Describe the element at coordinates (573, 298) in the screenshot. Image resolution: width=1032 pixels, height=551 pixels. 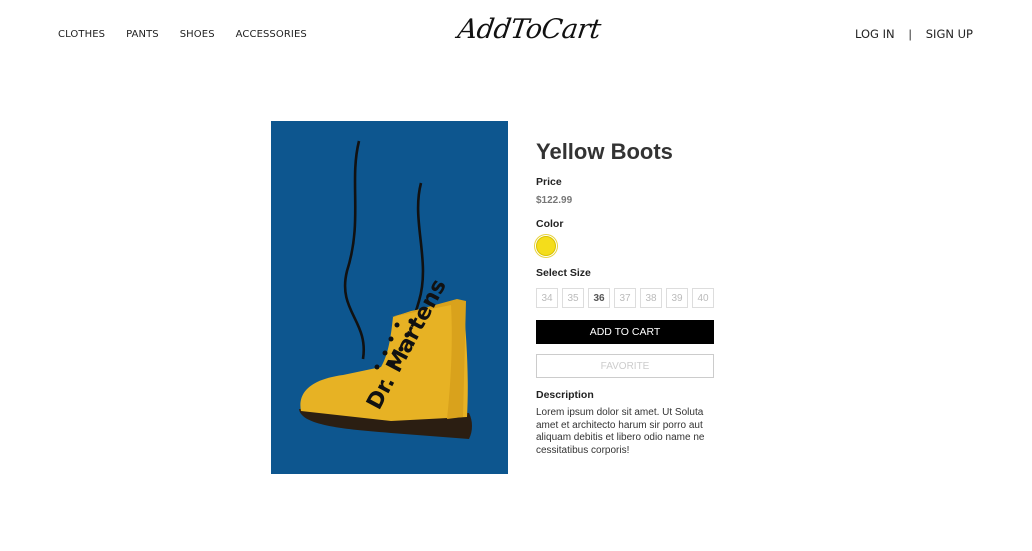
I see `size-option: 35` at that location.